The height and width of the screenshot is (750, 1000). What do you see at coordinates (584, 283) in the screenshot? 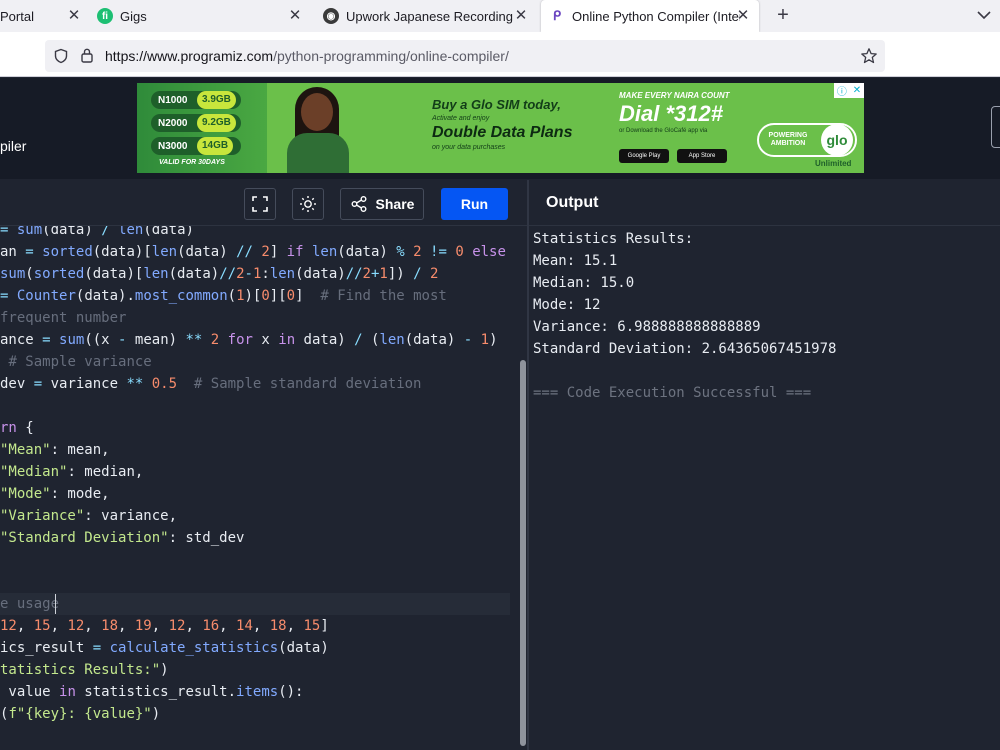
I see `output-line: Median: 15.0` at bounding box center [584, 283].